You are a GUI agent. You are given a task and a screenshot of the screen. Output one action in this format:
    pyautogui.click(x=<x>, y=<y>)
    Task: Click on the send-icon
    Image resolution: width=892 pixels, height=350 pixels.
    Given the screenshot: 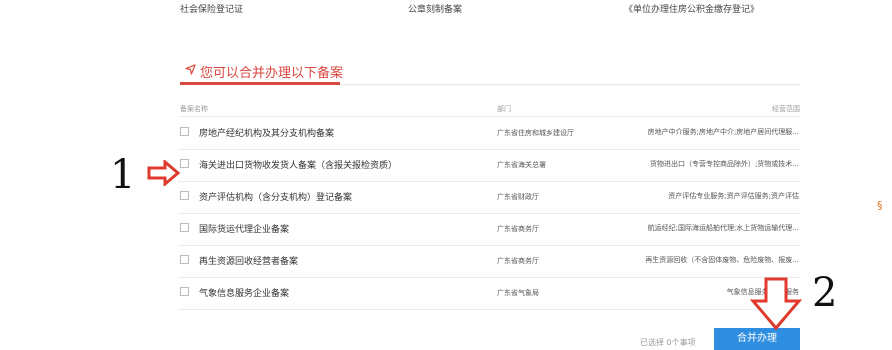 What is the action you would take?
    pyautogui.click(x=190, y=71)
    